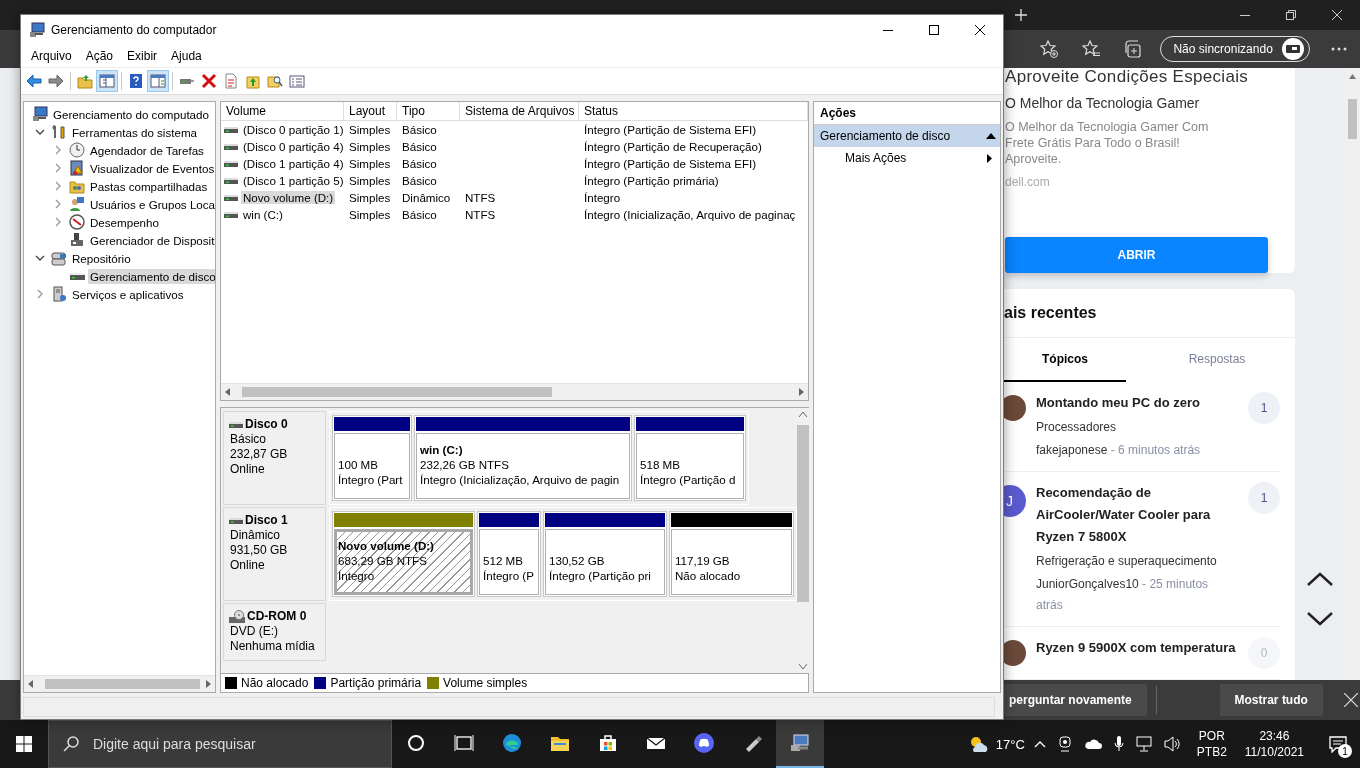 This screenshot has width=1360, height=768. Describe the element at coordinates (266, 520) in the screenshot. I see `disk-name: Disco 1` at that location.